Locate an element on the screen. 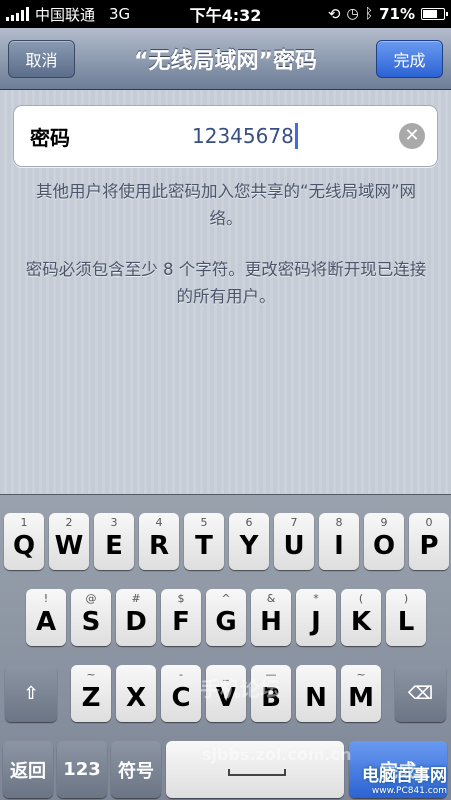 The height and width of the screenshot is (800, 451). space-bar-icon is located at coordinates (257, 772).